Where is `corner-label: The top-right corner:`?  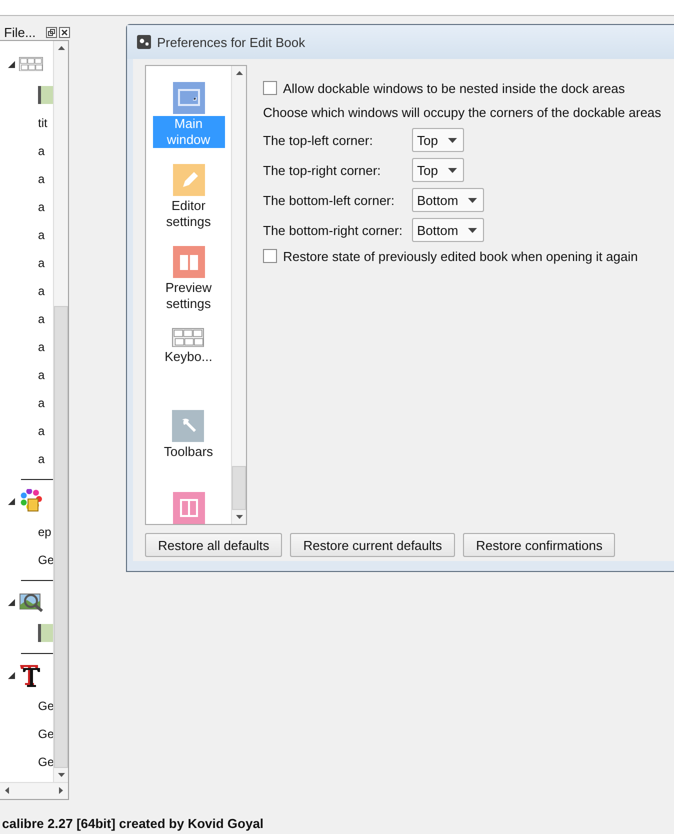
corner-label: The top-right corner: is located at coordinates (322, 170).